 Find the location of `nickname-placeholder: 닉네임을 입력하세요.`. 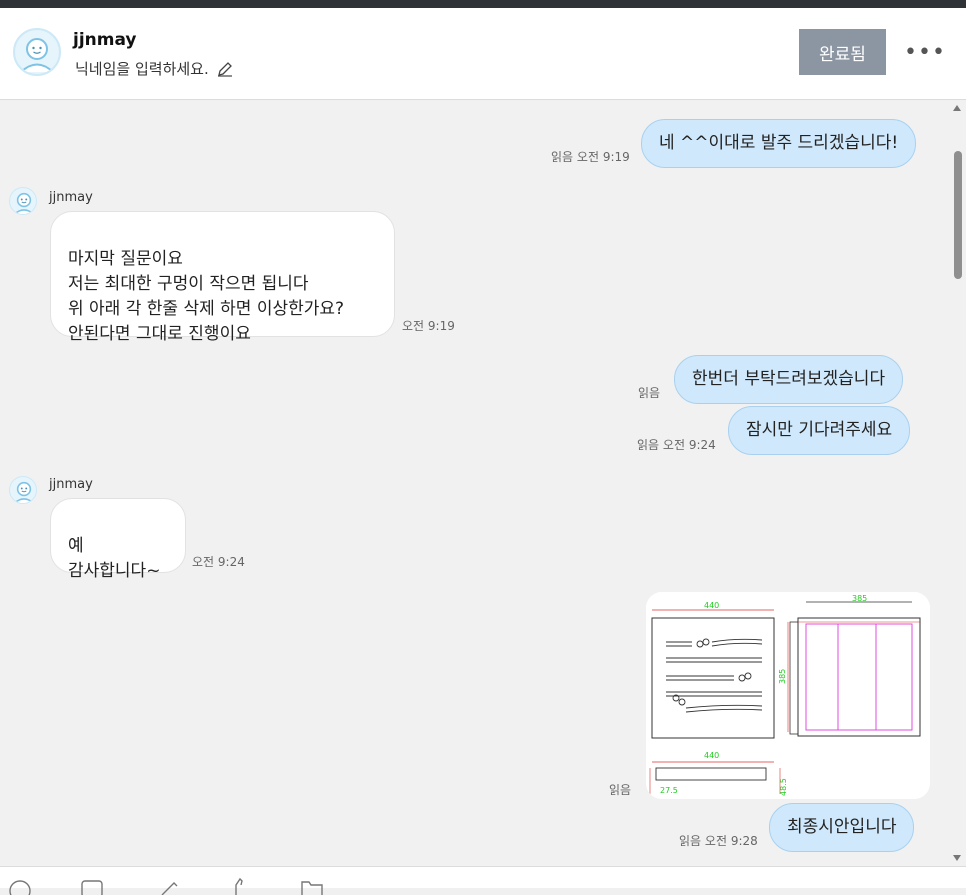

nickname-placeholder: 닉네임을 입력하세요. is located at coordinates (142, 69).